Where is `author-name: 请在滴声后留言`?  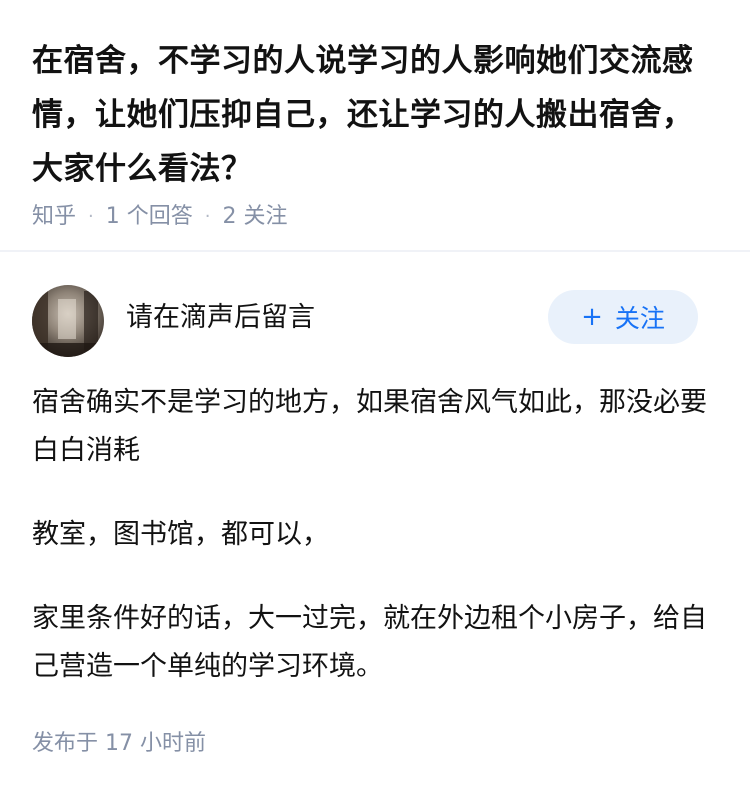 author-name: 请在滴声后留言 is located at coordinates (220, 314).